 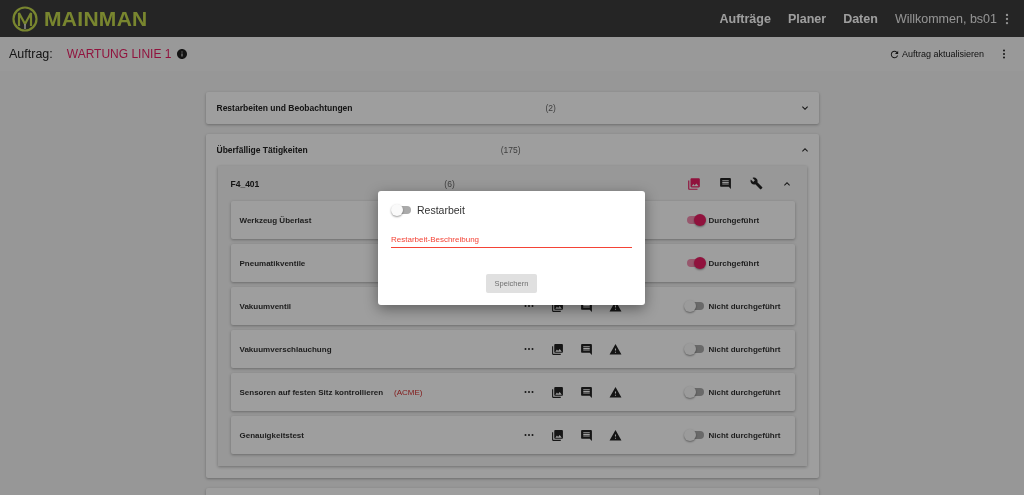 I want to click on dialog-title: Restarbeit, so click(x=441, y=210).